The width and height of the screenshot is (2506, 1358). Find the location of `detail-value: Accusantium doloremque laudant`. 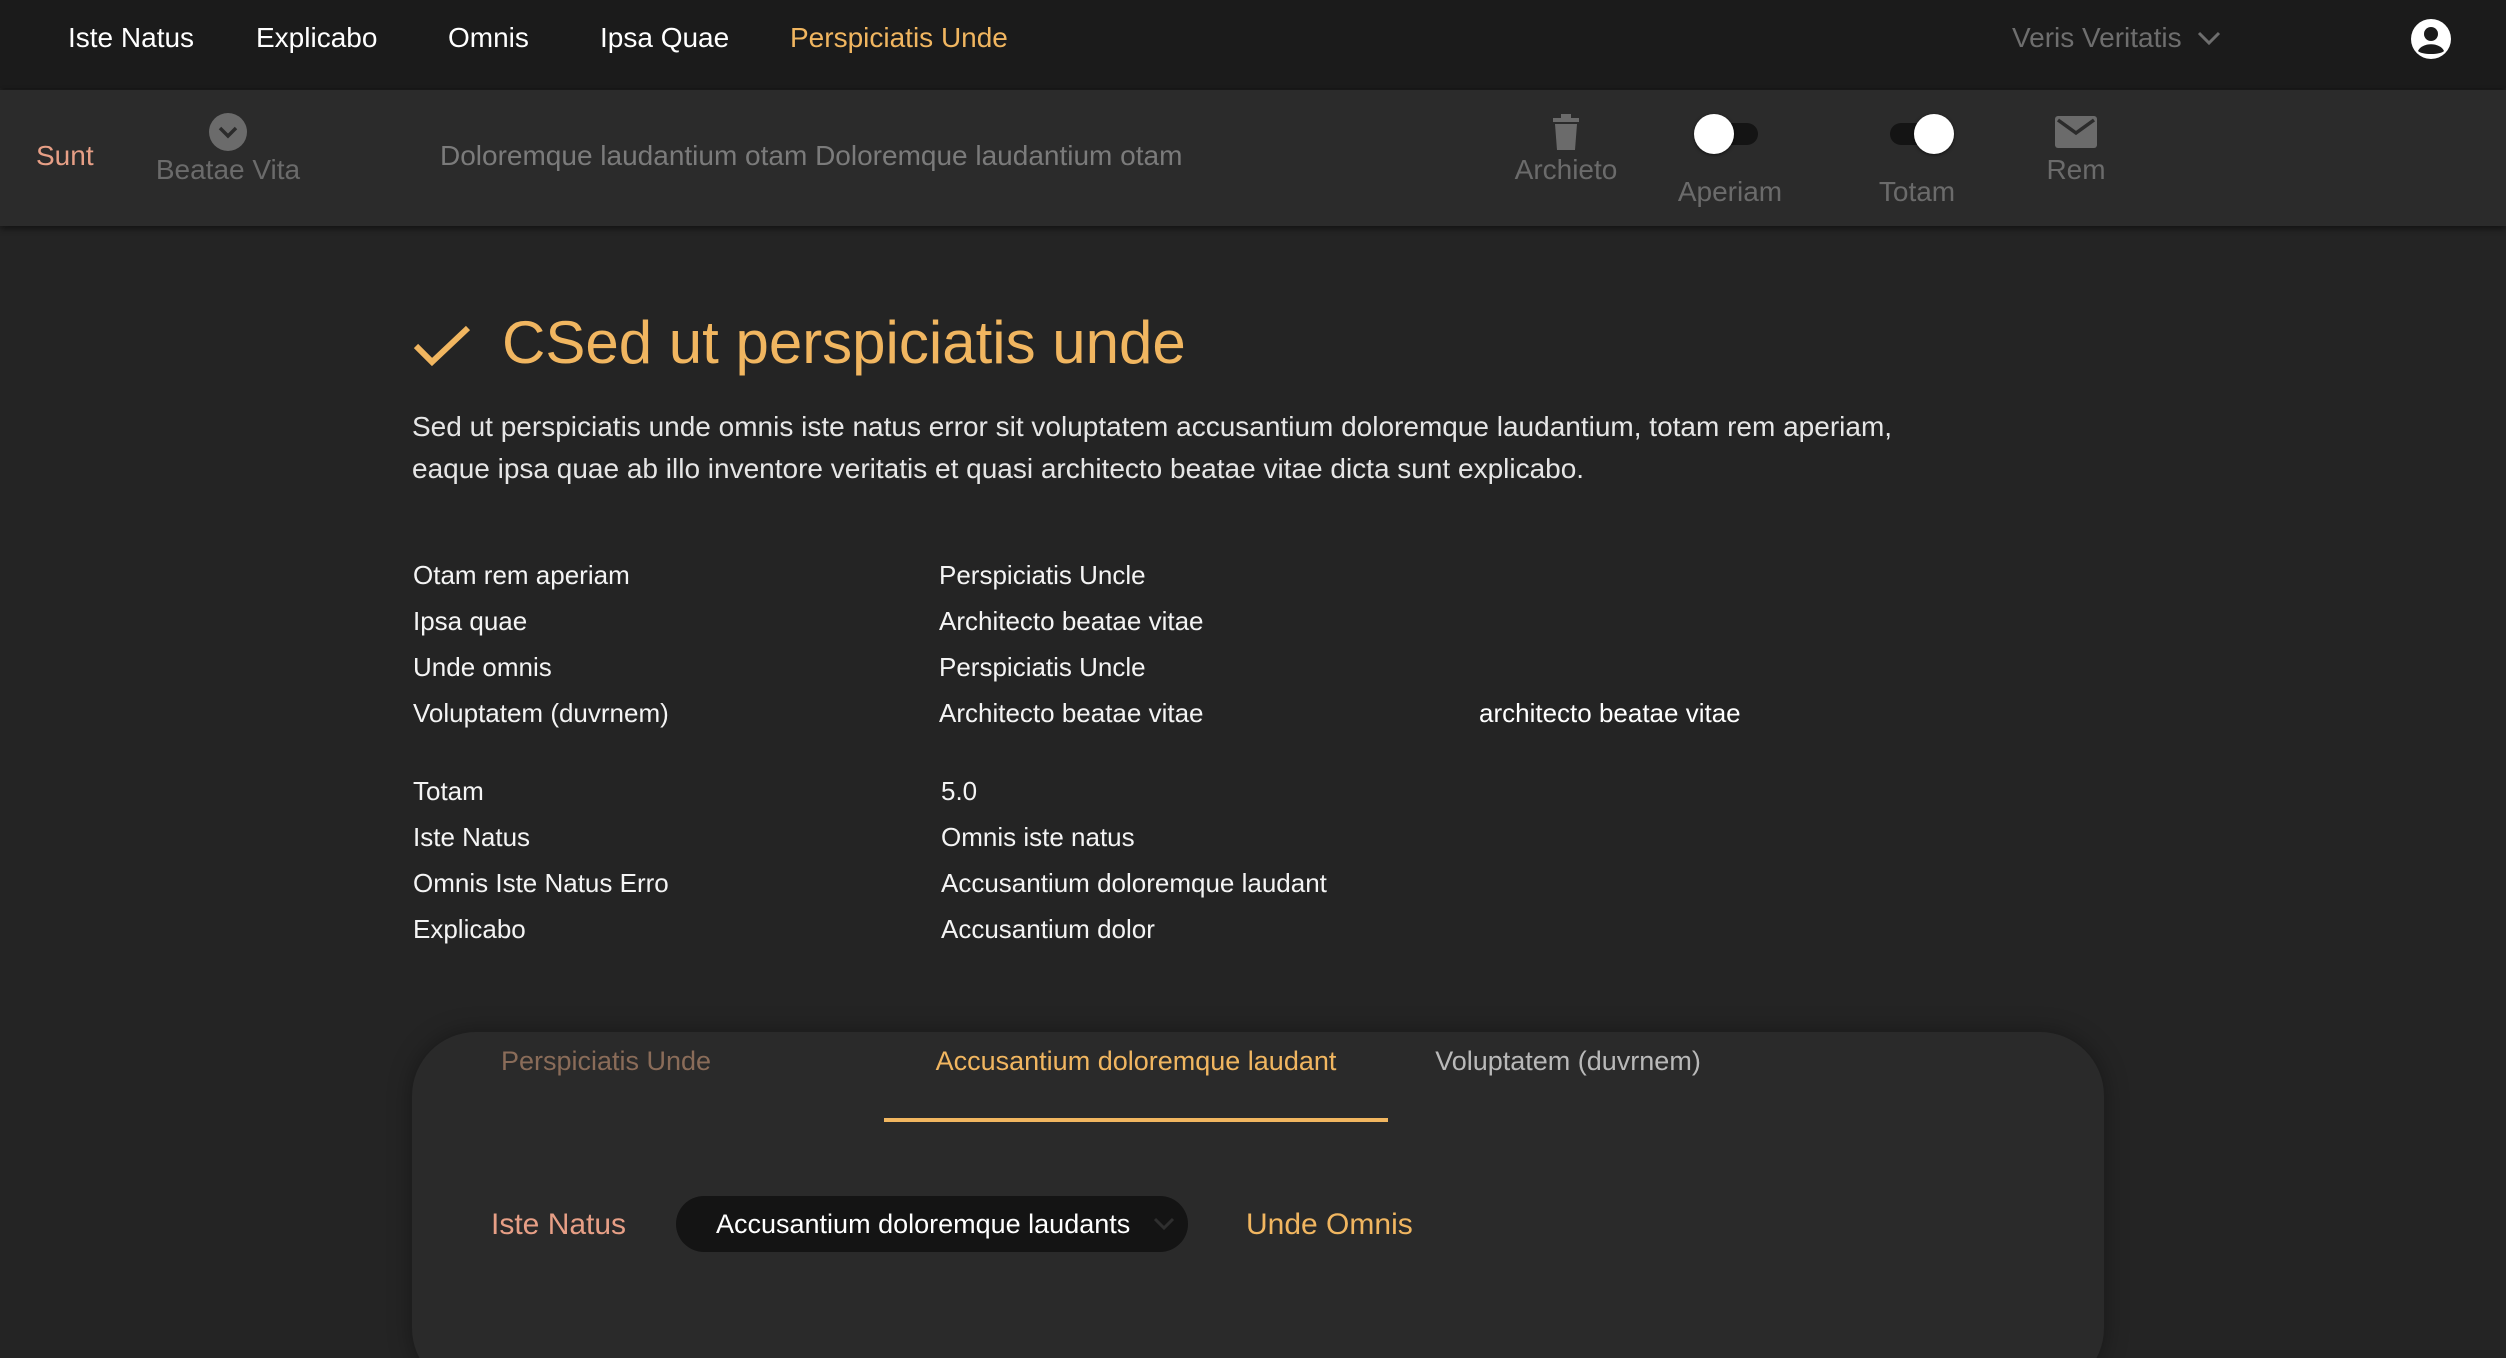

detail-value: Accusantium doloremque laudant is located at coordinates (1134, 883).